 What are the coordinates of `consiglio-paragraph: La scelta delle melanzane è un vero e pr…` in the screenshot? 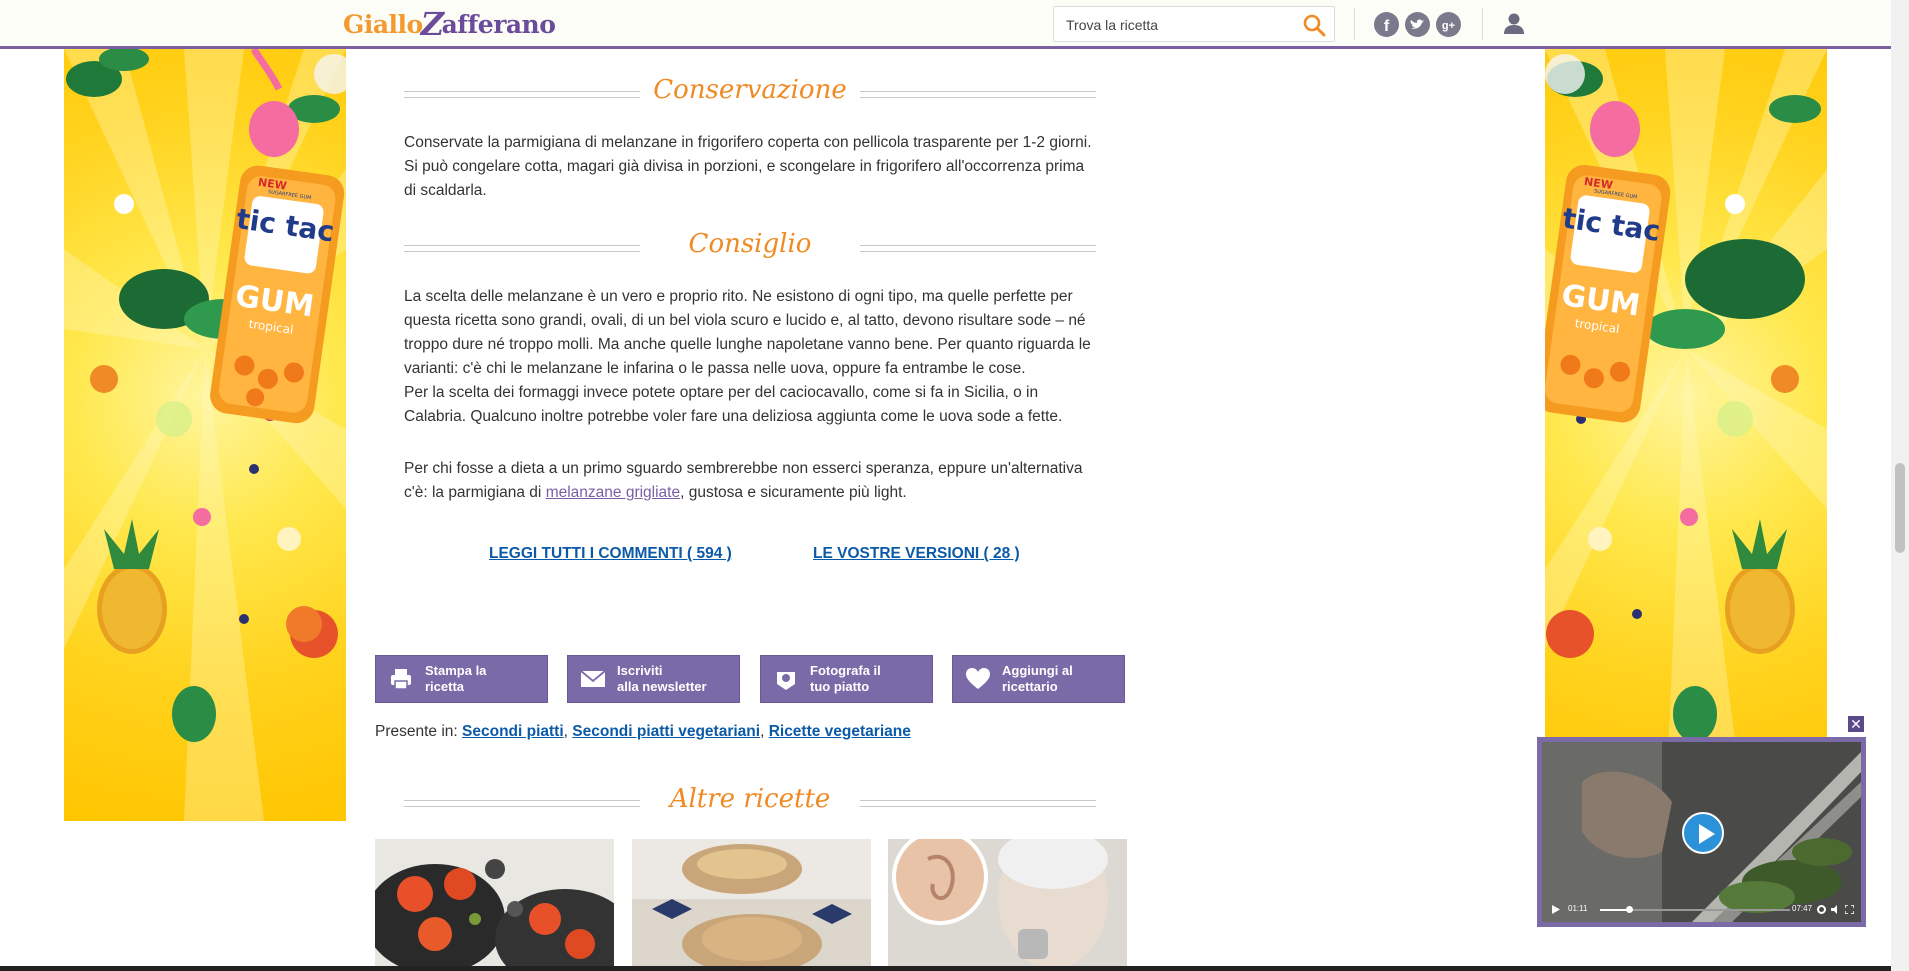 It's located at (747, 332).